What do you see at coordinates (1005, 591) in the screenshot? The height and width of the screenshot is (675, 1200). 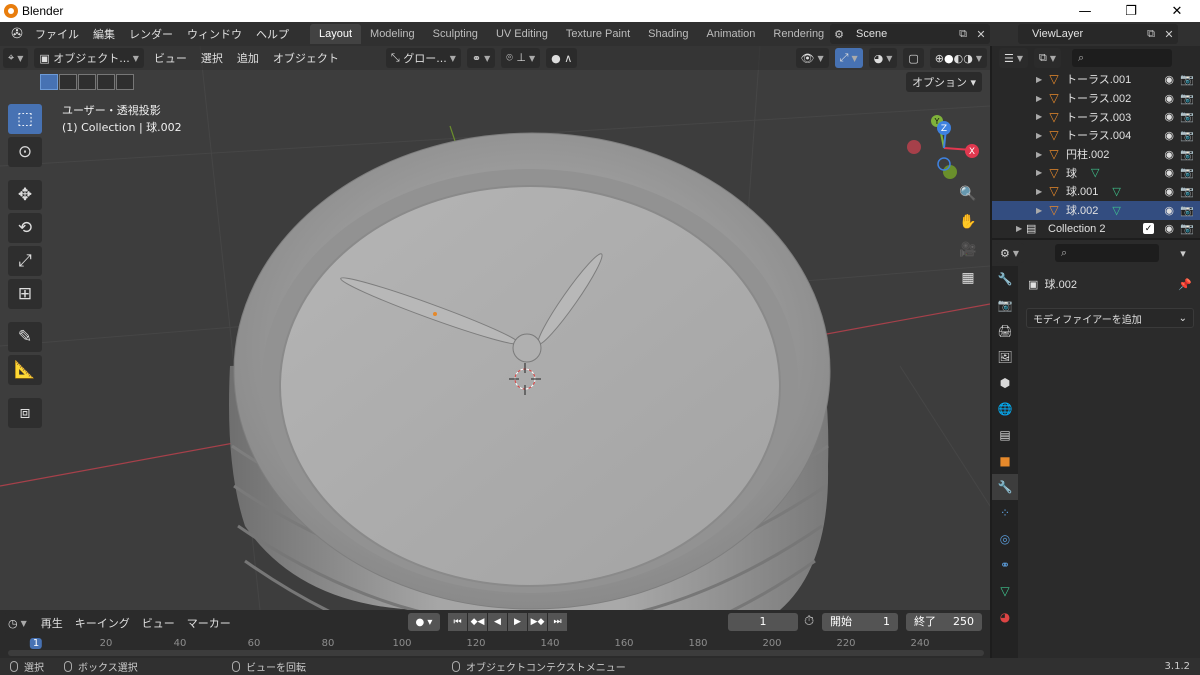 I see `data-tab-icon: ▽` at bounding box center [1005, 591].